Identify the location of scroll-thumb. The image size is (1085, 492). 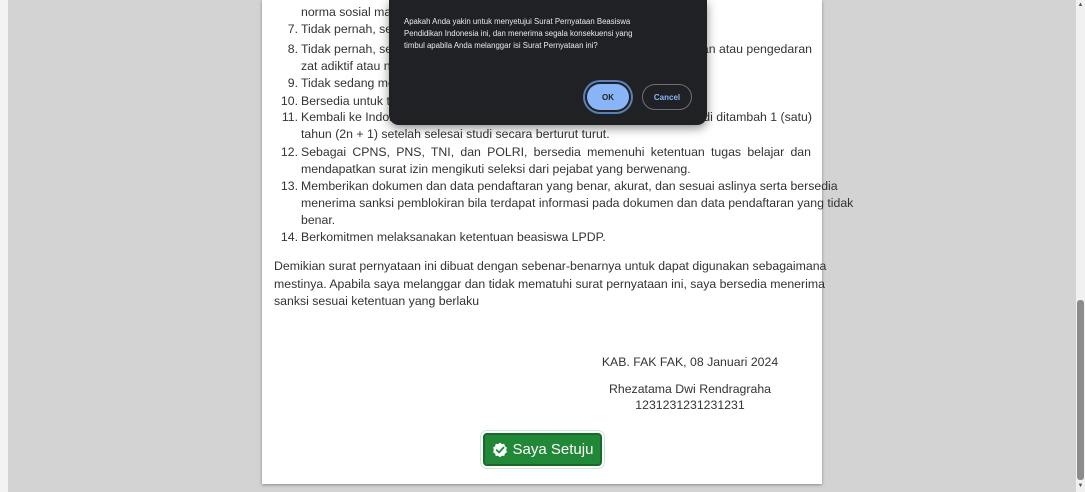
(1080, 390).